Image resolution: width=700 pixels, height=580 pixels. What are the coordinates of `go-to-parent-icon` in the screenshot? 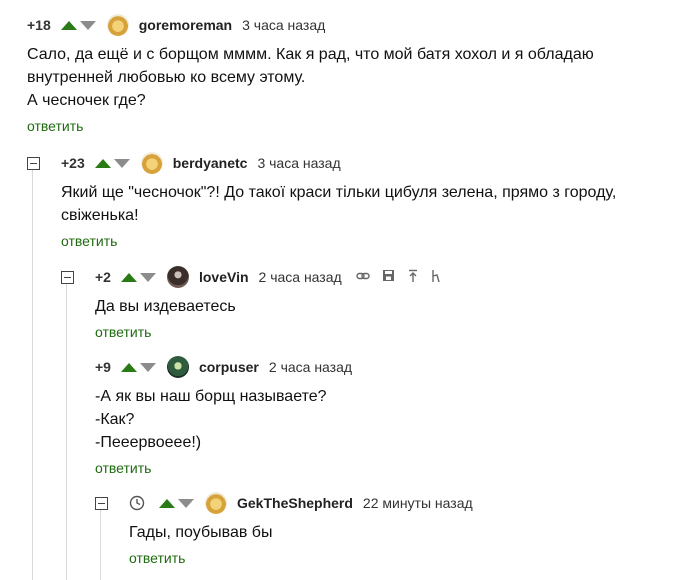 It's located at (413, 277).